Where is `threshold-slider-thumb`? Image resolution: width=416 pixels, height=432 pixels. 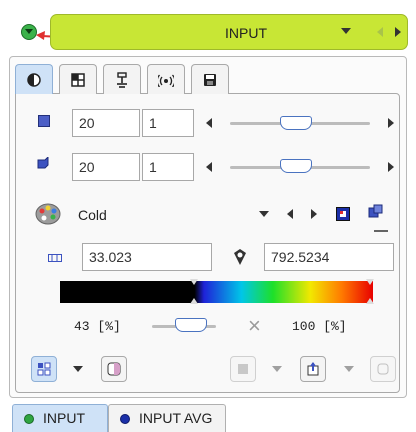
threshold-slider-thumb is located at coordinates (191, 325).